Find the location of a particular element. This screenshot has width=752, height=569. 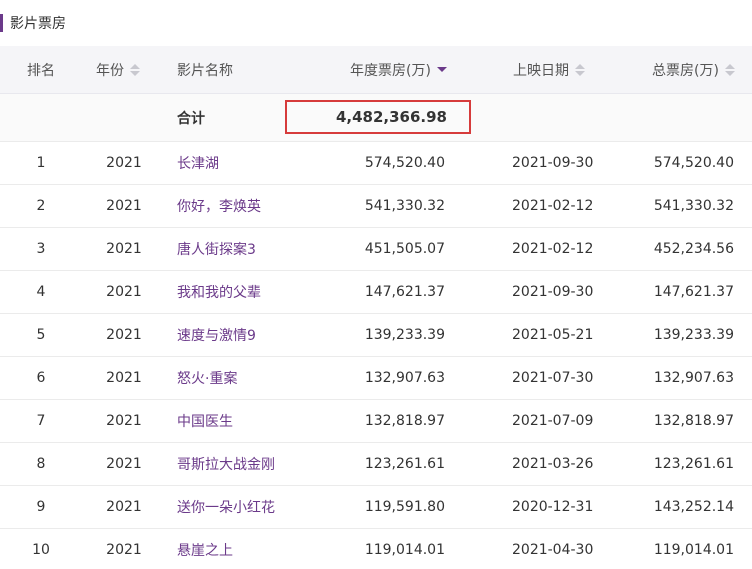

film-link: 长津湖 is located at coordinates (198, 163).